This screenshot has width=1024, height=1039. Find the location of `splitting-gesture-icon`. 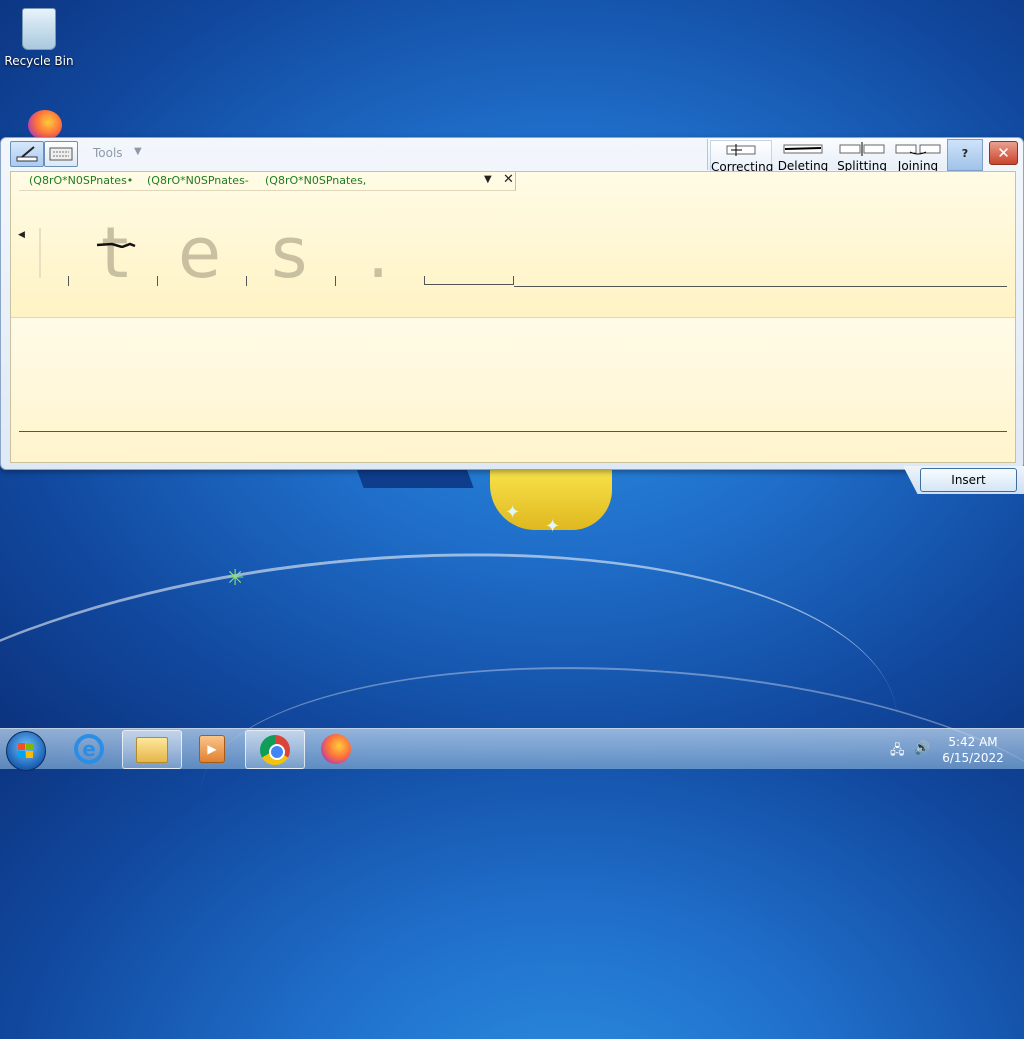

splitting-gesture-icon is located at coordinates (862, 149).